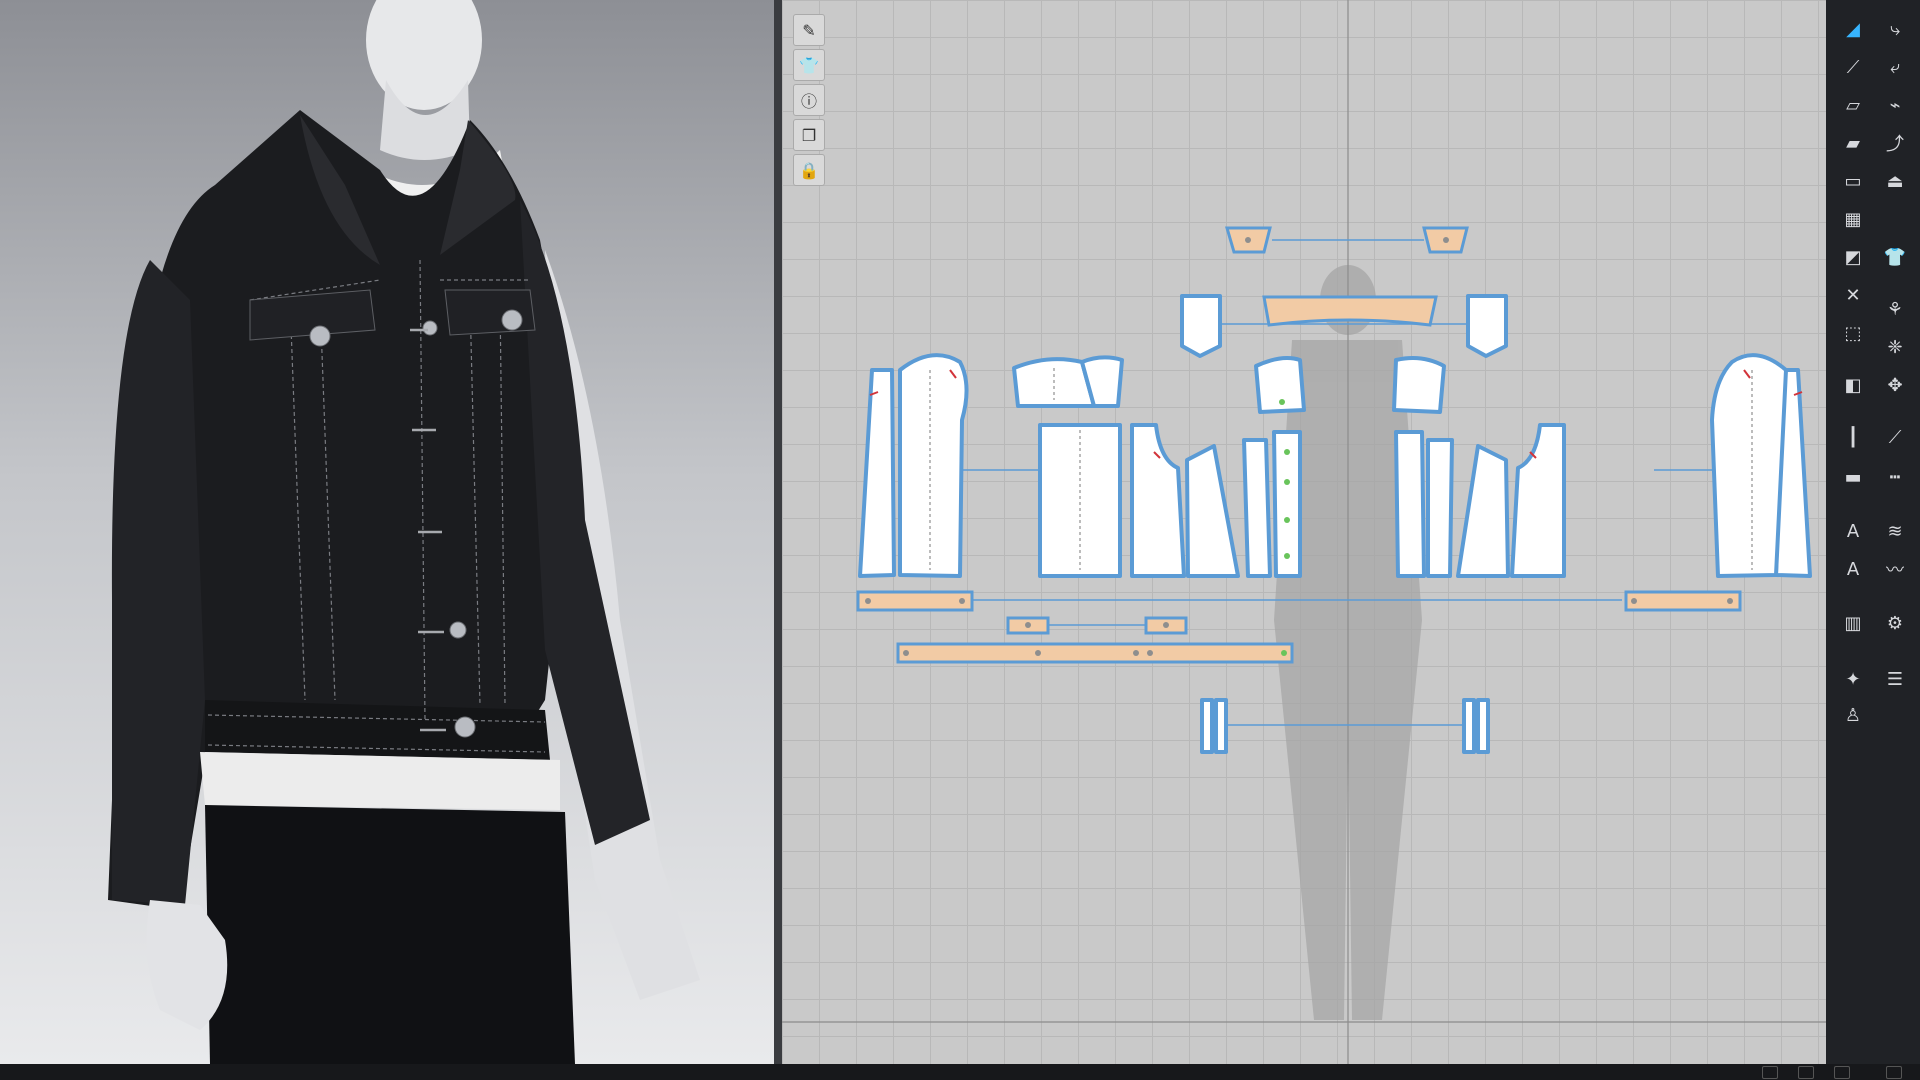 This screenshot has width=1920, height=1080. What do you see at coordinates (390, 934) in the screenshot?
I see `pants` at bounding box center [390, 934].